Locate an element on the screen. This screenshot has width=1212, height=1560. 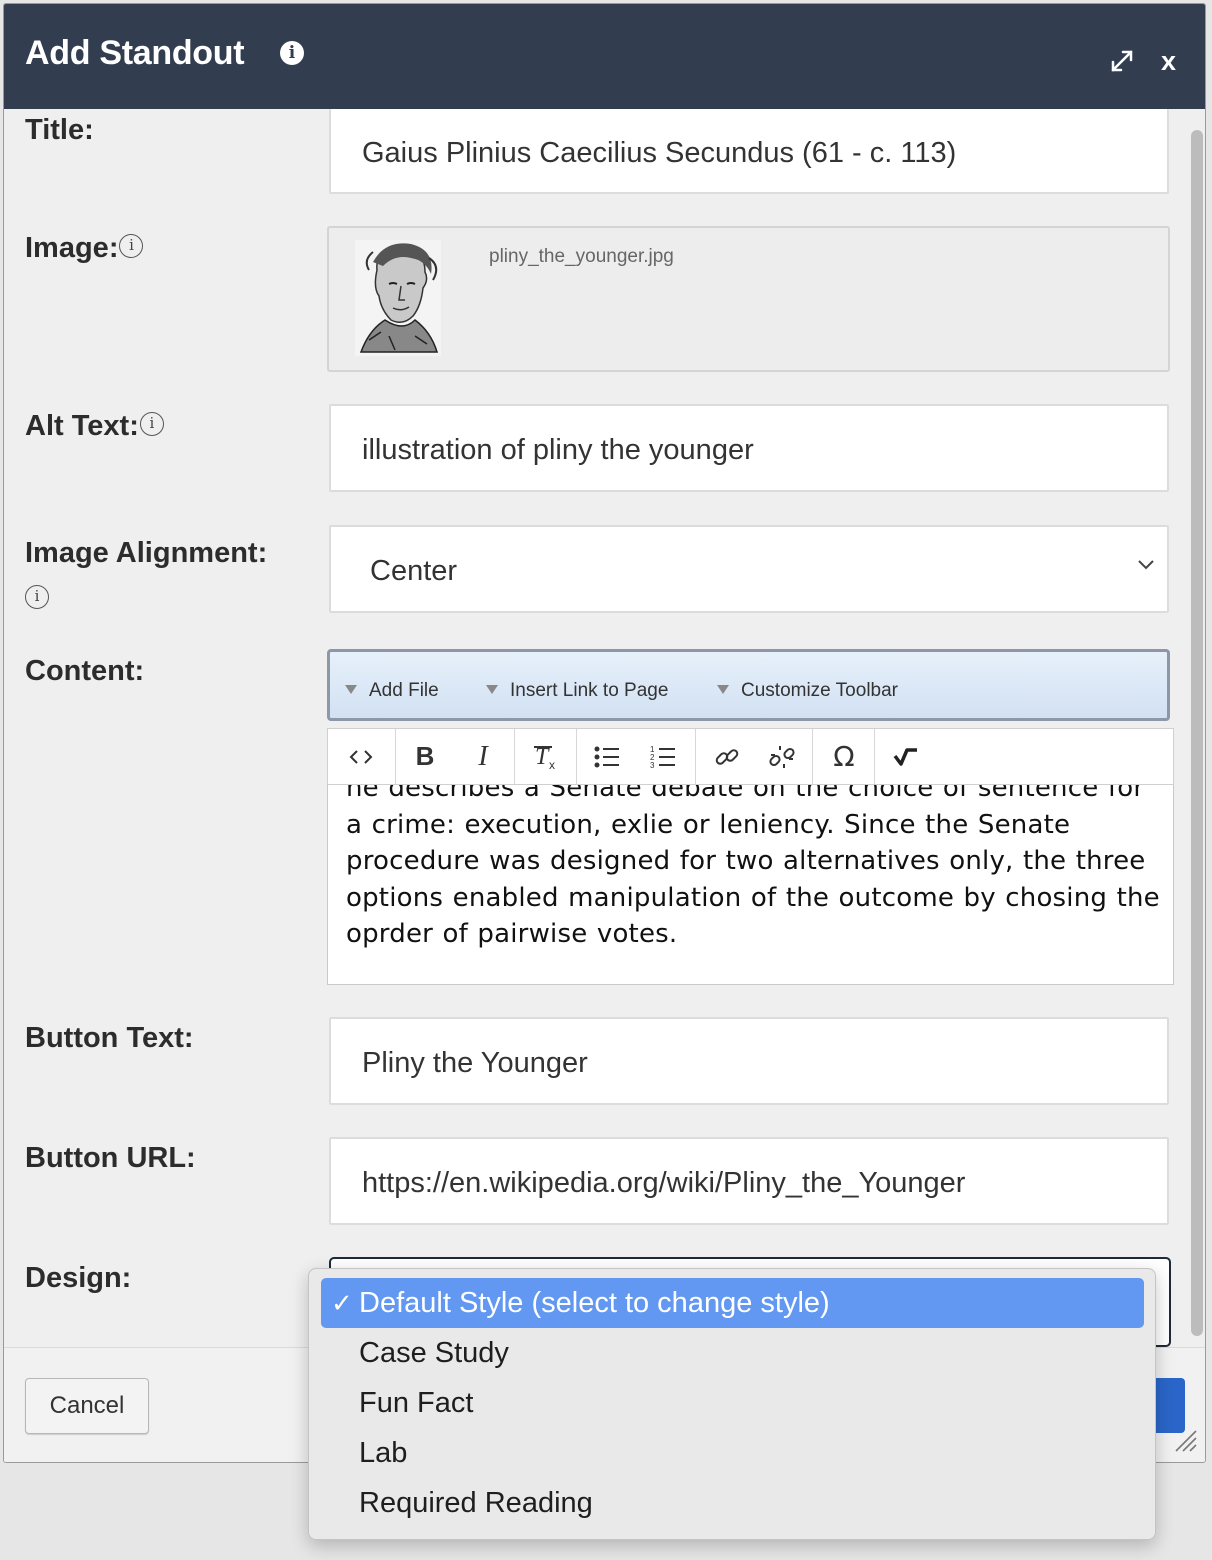
image-label: Image: i is located at coordinates (84, 248).